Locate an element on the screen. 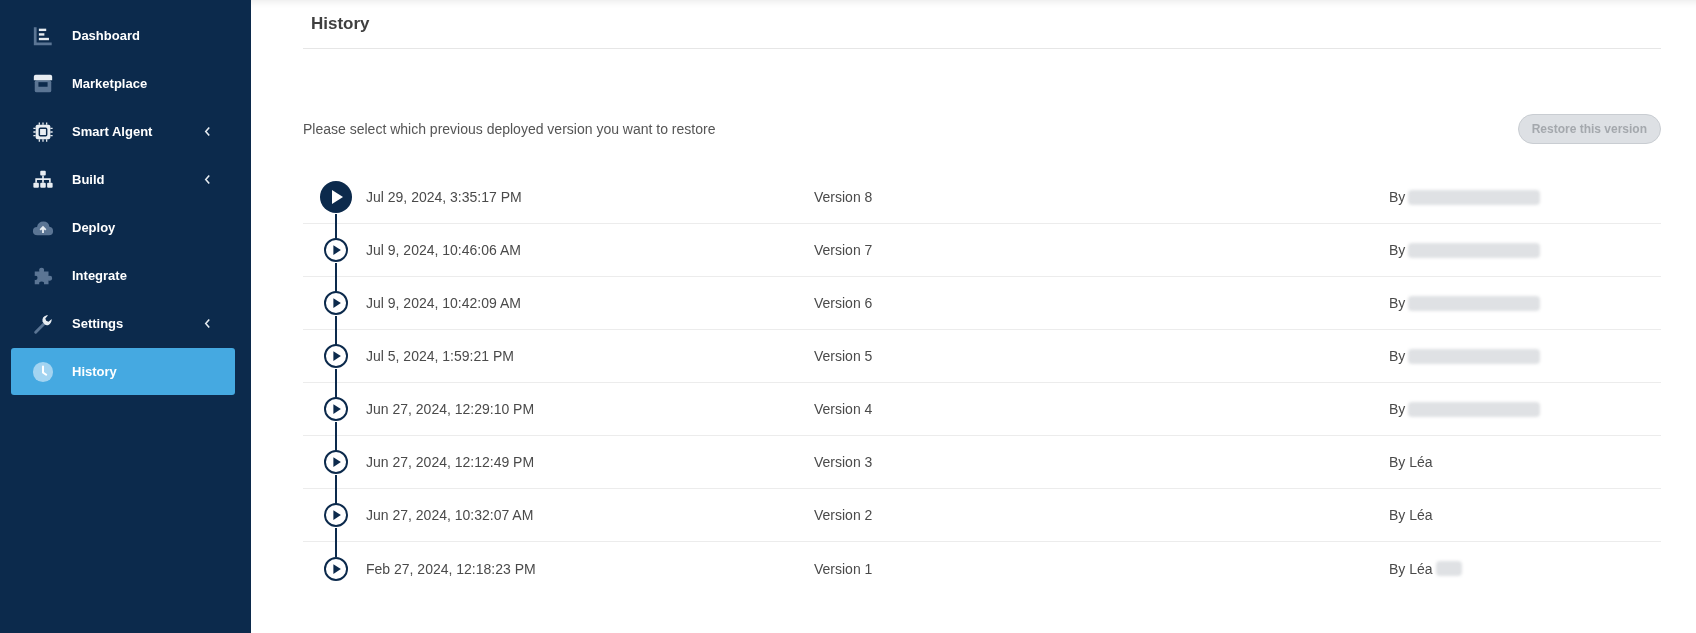  sidebar-item: Marketplace is located at coordinates (123, 83).